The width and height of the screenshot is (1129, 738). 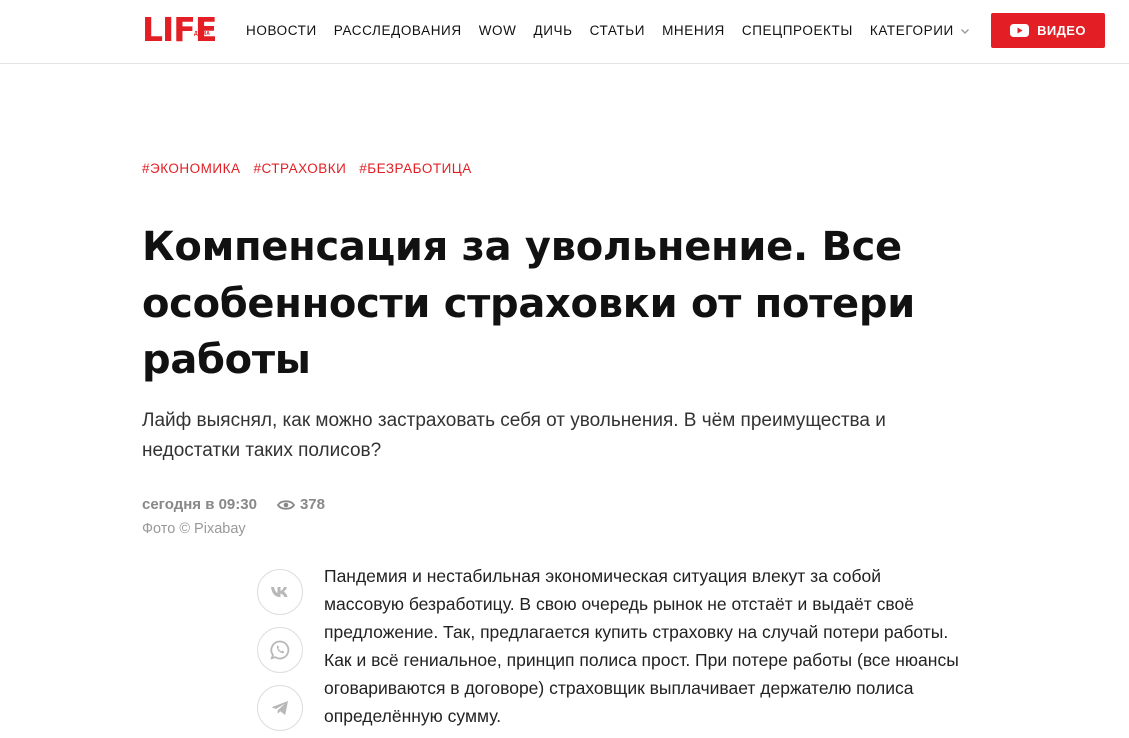 What do you see at coordinates (398, 31) in the screenshot?
I see `nav-item-investigations: РАССЛЕДОВАНИЯ` at bounding box center [398, 31].